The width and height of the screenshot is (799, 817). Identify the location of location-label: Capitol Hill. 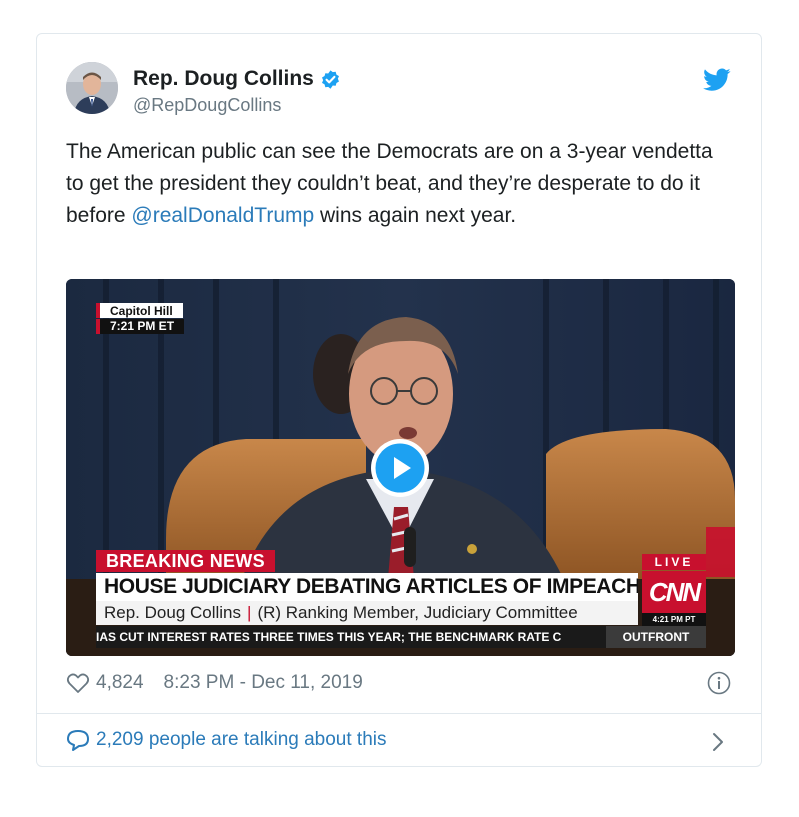
(139, 310).